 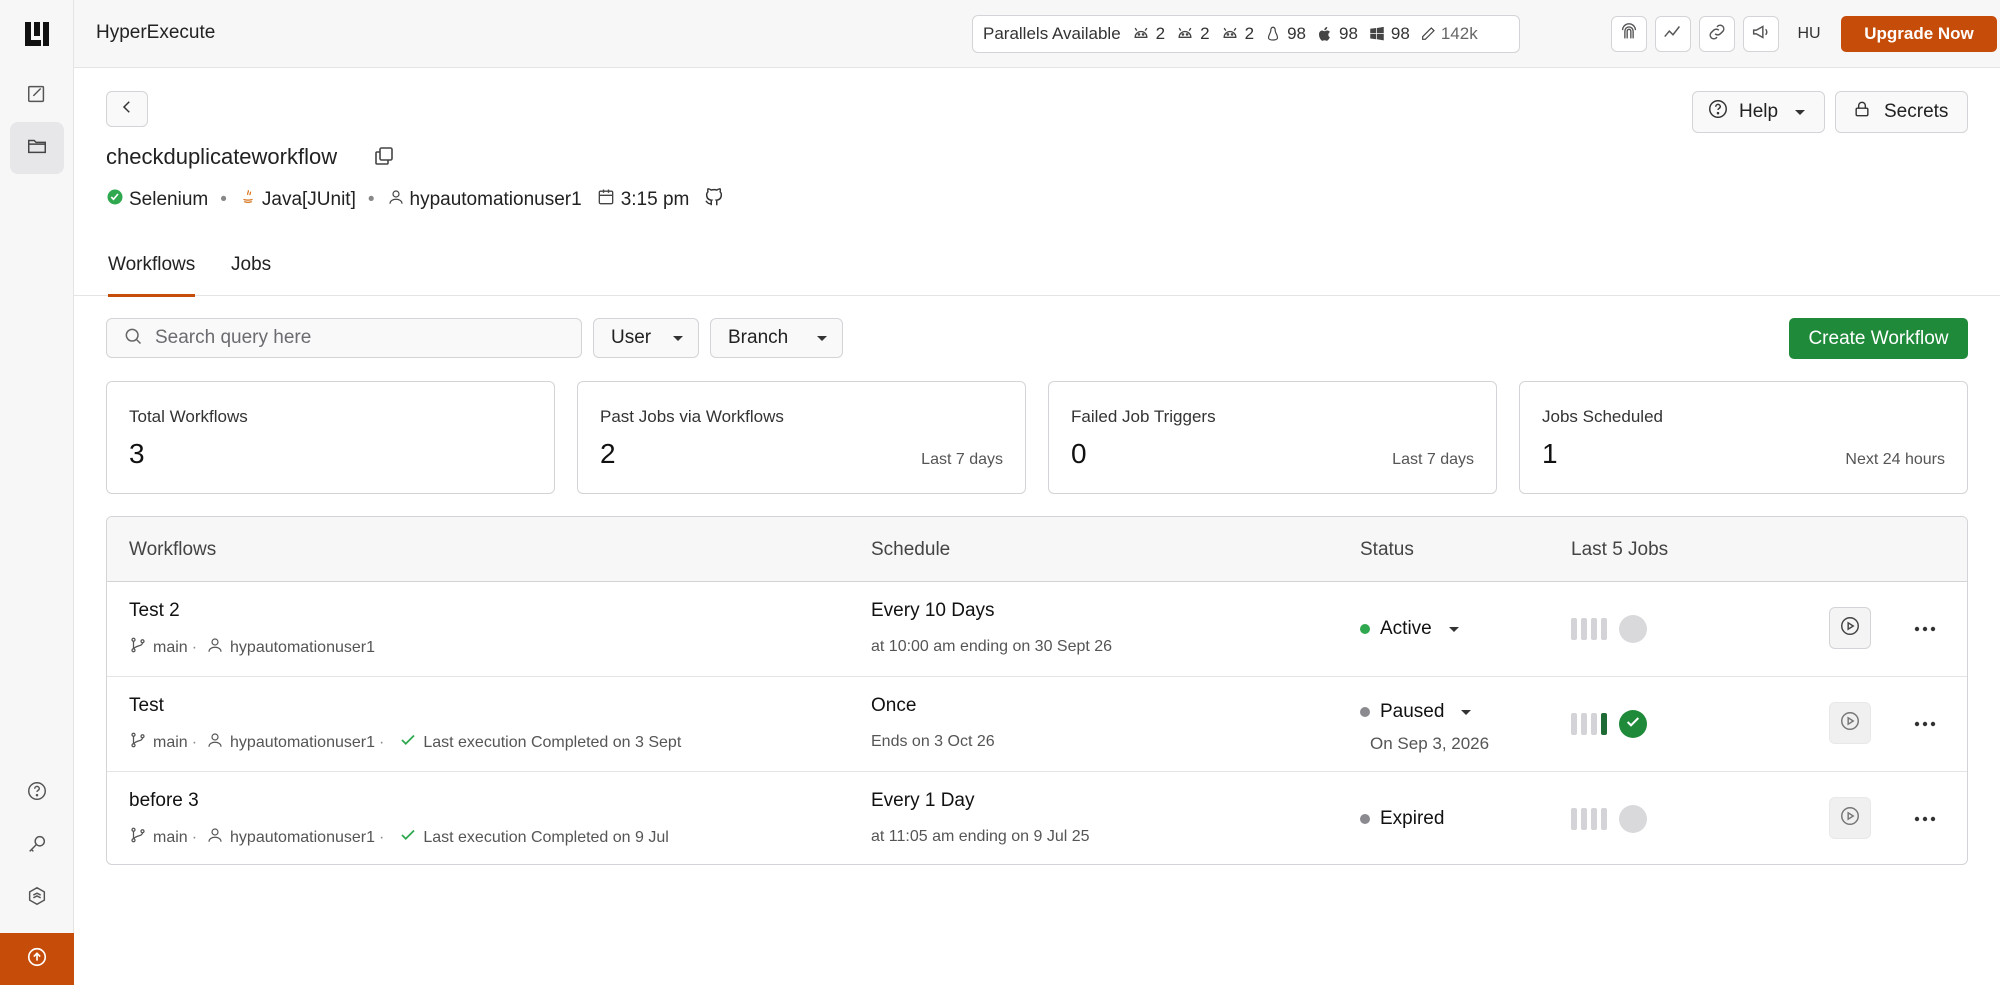 What do you see at coordinates (1878, 338) in the screenshot?
I see `create-workflow-button: Create Workflow` at bounding box center [1878, 338].